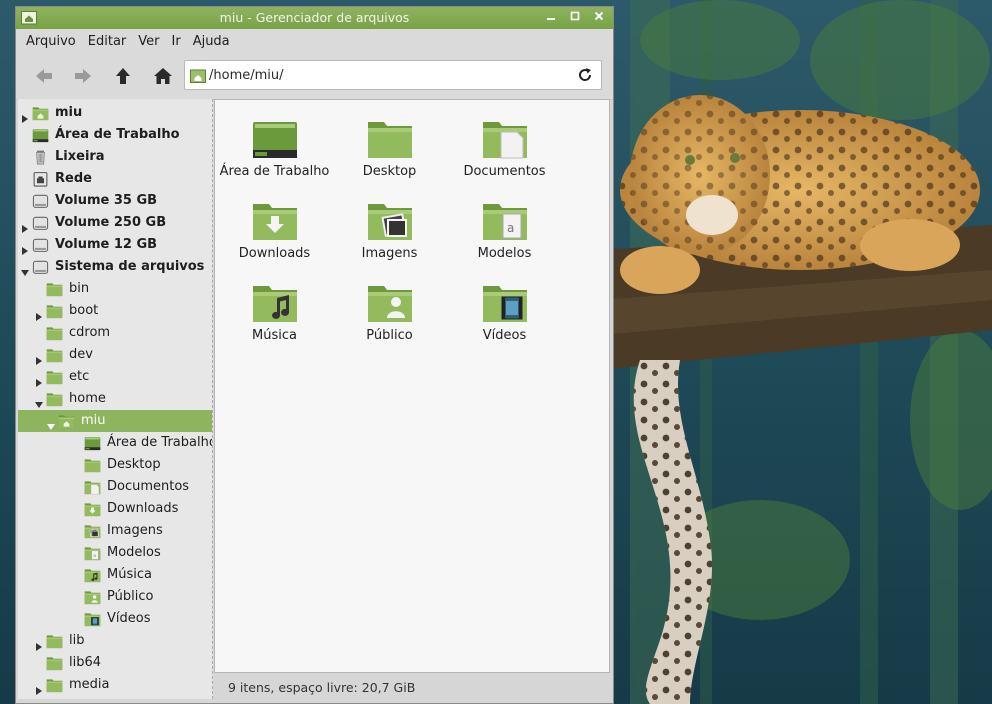 The image size is (992, 704). I want to click on sidebar-item-label: Rede, so click(73, 178).